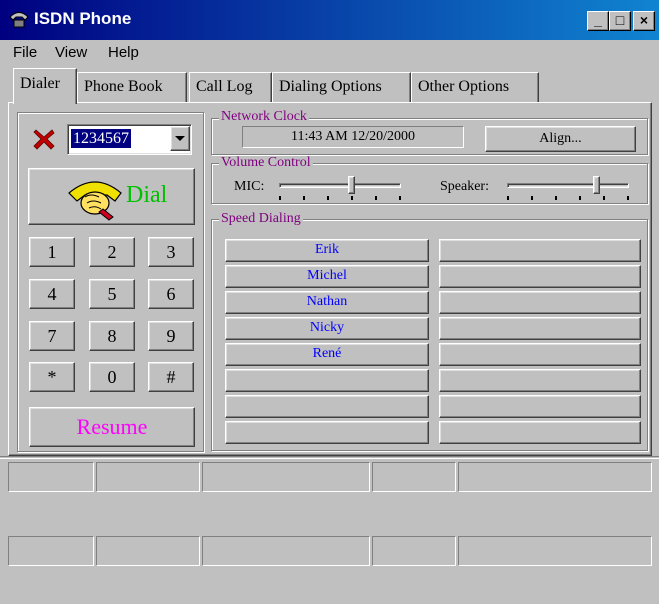 The width and height of the screenshot is (659, 604). I want to click on clock-display: 11:43 AM 12/20/2000, so click(353, 137).